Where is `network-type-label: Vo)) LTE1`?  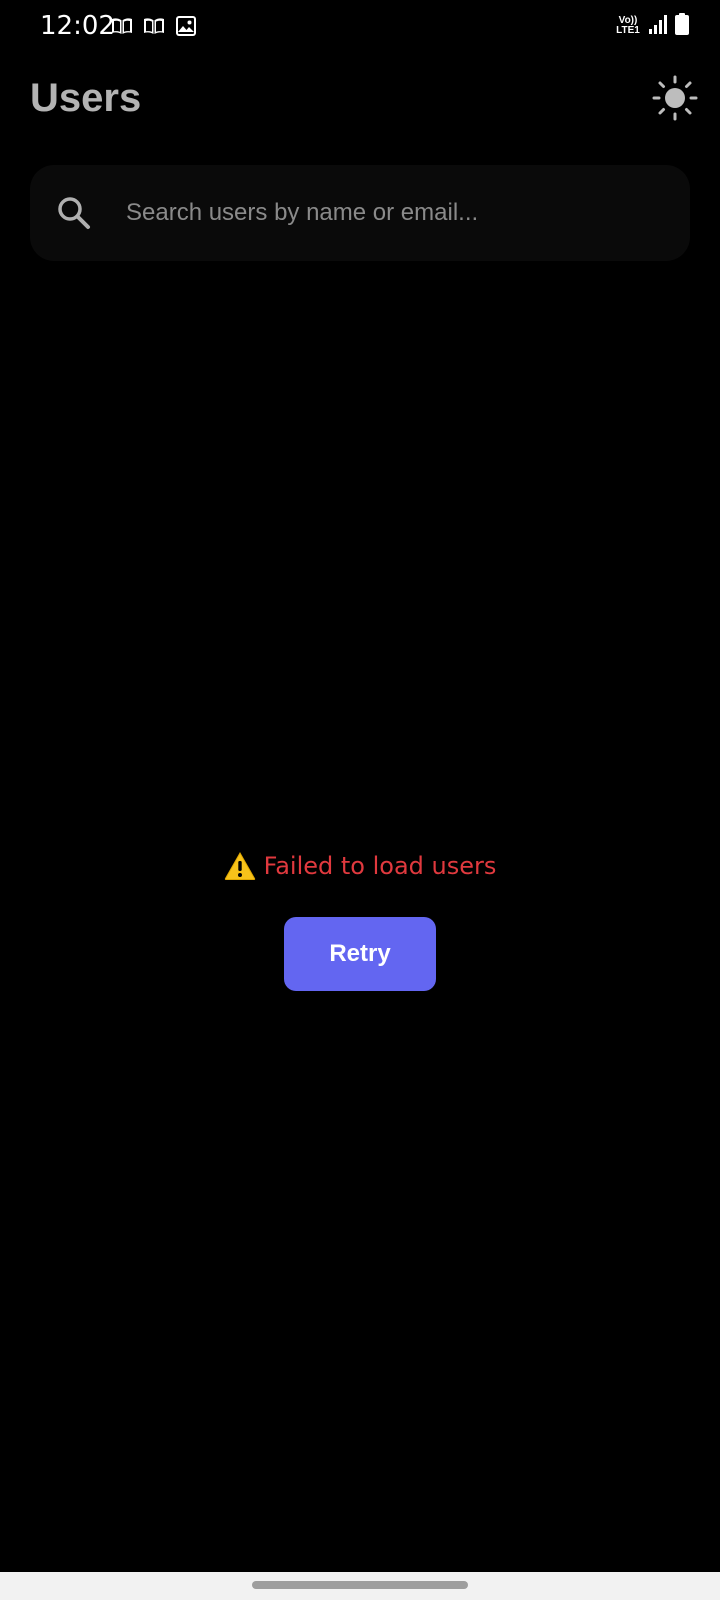 network-type-label: Vo)) LTE1 is located at coordinates (628, 25).